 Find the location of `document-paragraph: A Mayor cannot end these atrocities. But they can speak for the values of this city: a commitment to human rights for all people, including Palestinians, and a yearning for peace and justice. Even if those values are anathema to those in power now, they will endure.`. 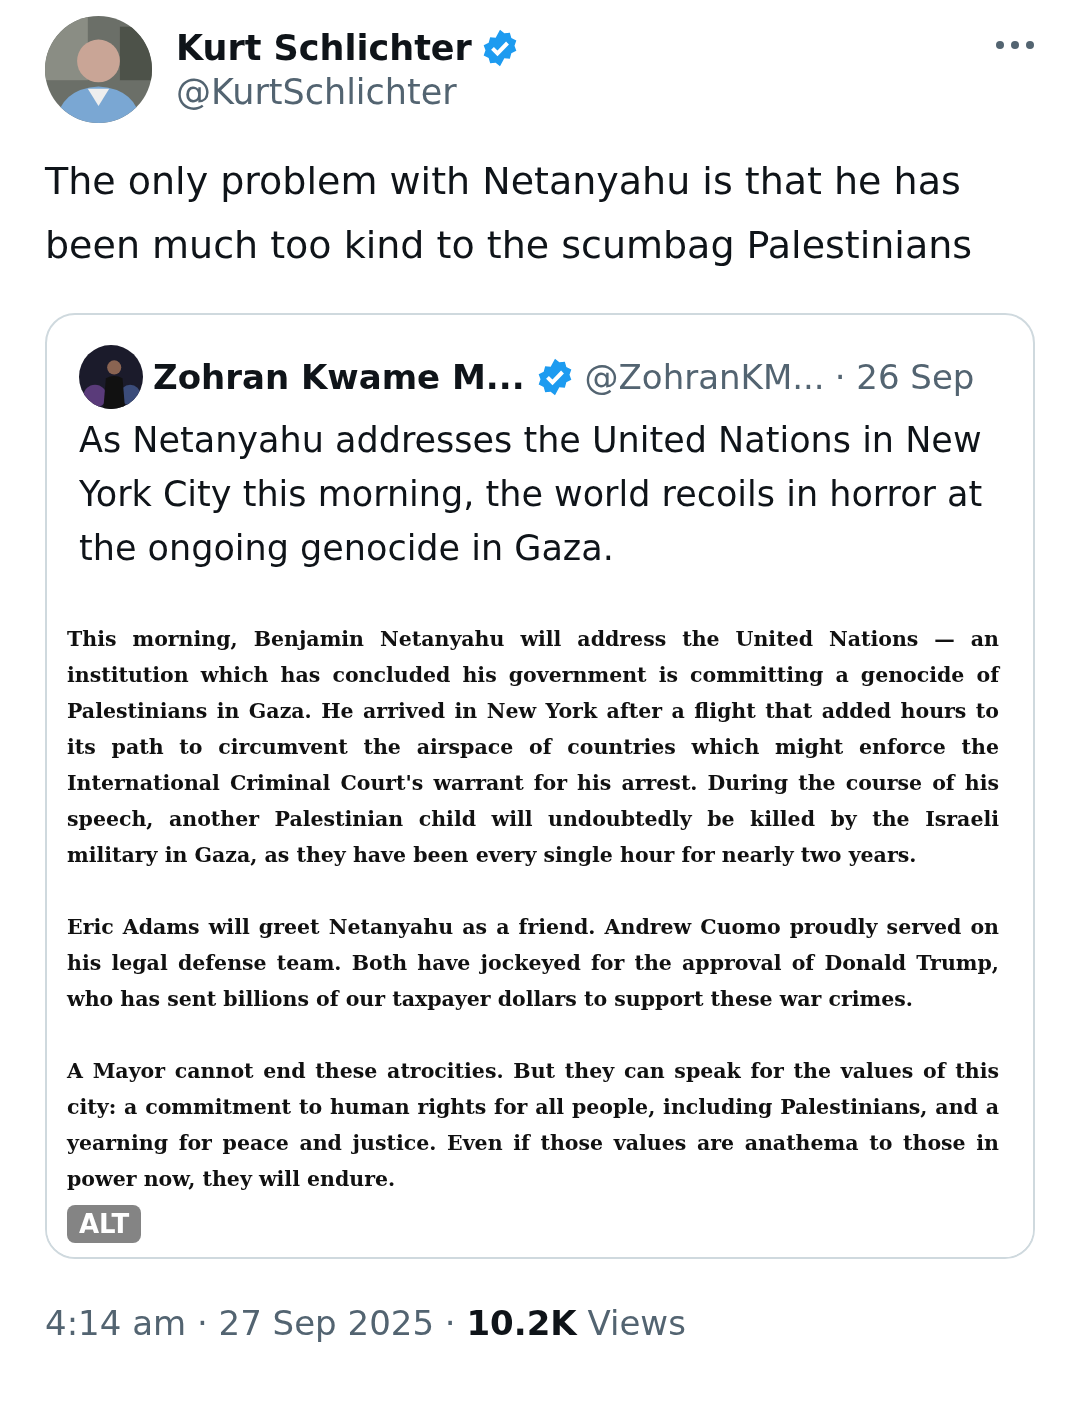

document-paragraph: A Mayor cannot end these atrocities. But they can speak for the values of this city: a commitment to human rights for all people, including Palestinians, and a yearning for peace and justice. Even if those values are anathema to those in power now, they will endure. is located at coordinates (533, 1125).